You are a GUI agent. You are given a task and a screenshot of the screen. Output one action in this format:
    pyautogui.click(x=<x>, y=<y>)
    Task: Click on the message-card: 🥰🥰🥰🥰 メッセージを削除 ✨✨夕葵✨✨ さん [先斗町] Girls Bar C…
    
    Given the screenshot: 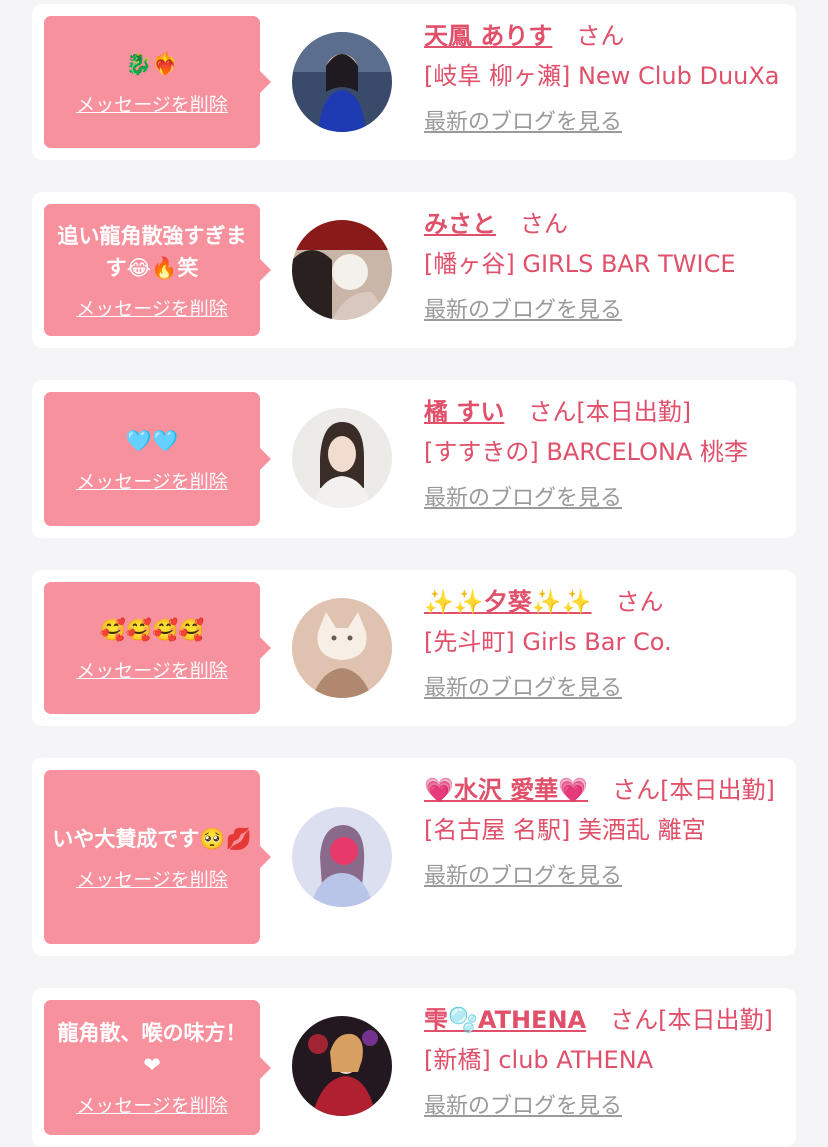 What is the action you would take?
    pyautogui.click(x=414, y=648)
    